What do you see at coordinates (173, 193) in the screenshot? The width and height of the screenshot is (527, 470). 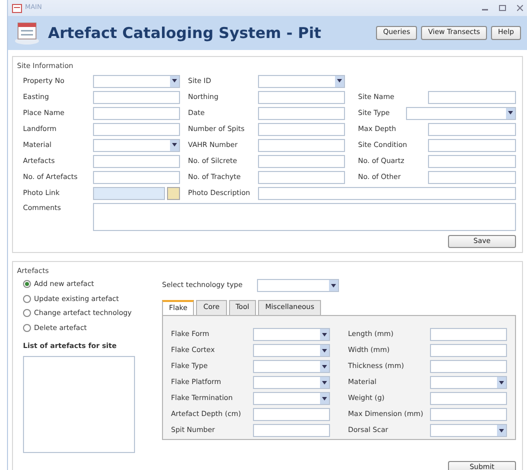 I see `folder-icon` at bounding box center [173, 193].